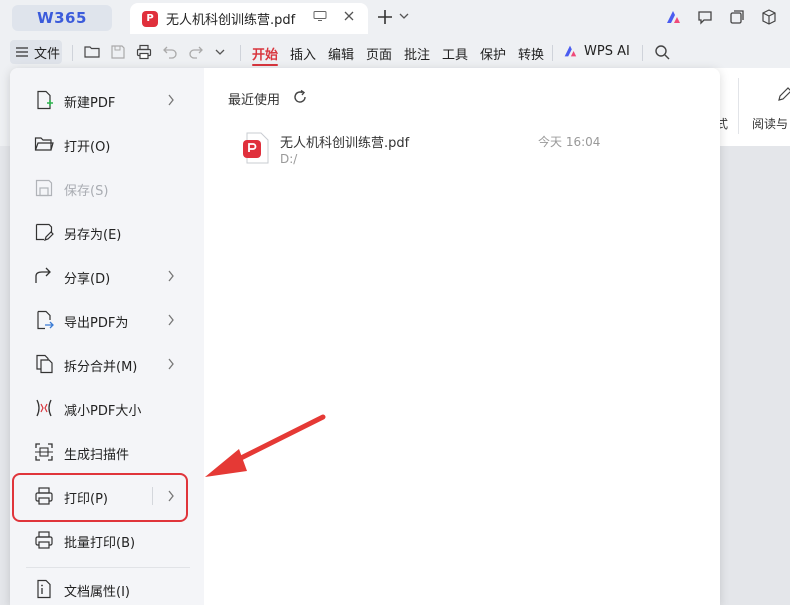 The height and width of the screenshot is (605, 790). I want to click on menu-item-export: 导出PDF为, so click(107, 320).